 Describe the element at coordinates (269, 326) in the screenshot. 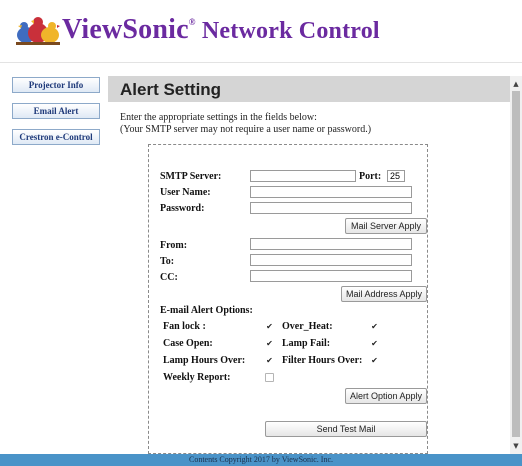

I see `fan-lock-checkbox: ✔` at that location.